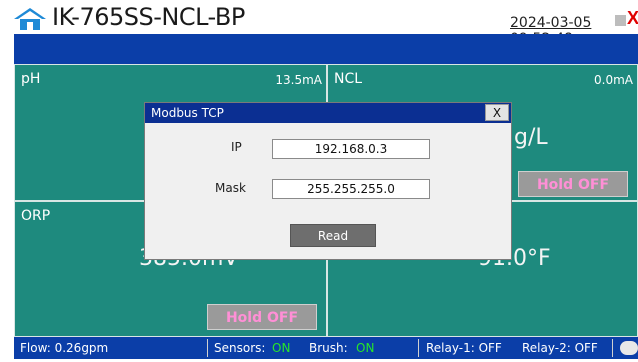  What do you see at coordinates (64, 348) in the screenshot?
I see `flow-readout: Flow: 0.26gpm` at bounding box center [64, 348].